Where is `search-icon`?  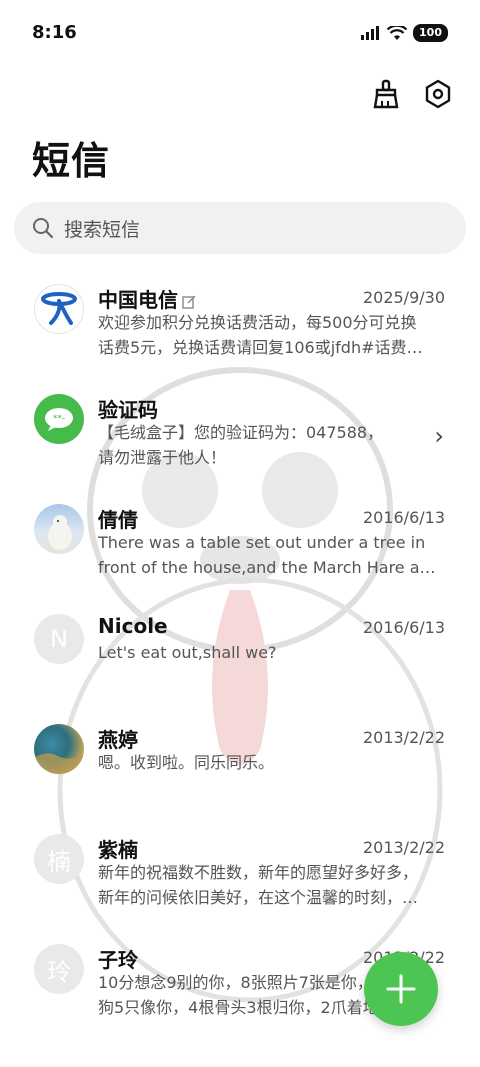 search-icon is located at coordinates (43, 228).